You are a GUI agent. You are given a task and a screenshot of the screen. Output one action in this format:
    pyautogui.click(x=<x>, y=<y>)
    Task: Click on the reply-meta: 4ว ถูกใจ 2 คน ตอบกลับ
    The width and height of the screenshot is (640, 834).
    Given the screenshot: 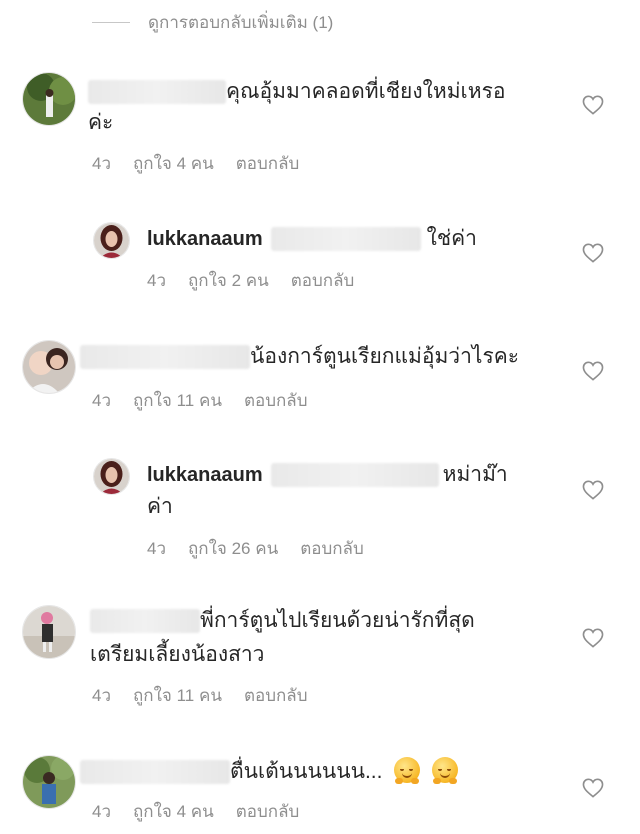 What is the action you would take?
    pyautogui.click(x=250, y=280)
    